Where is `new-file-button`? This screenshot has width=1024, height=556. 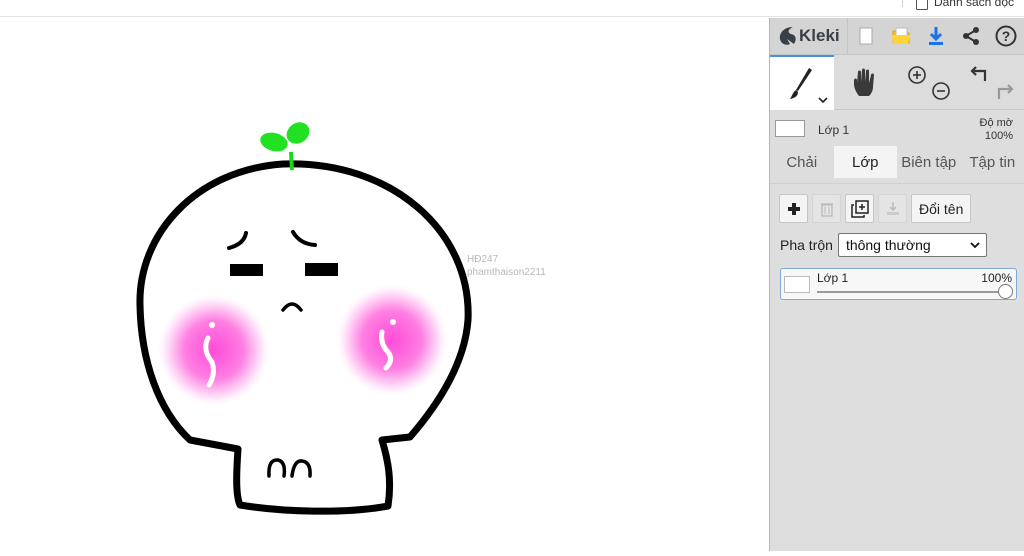
new-file-button is located at coordinates (865, 36).